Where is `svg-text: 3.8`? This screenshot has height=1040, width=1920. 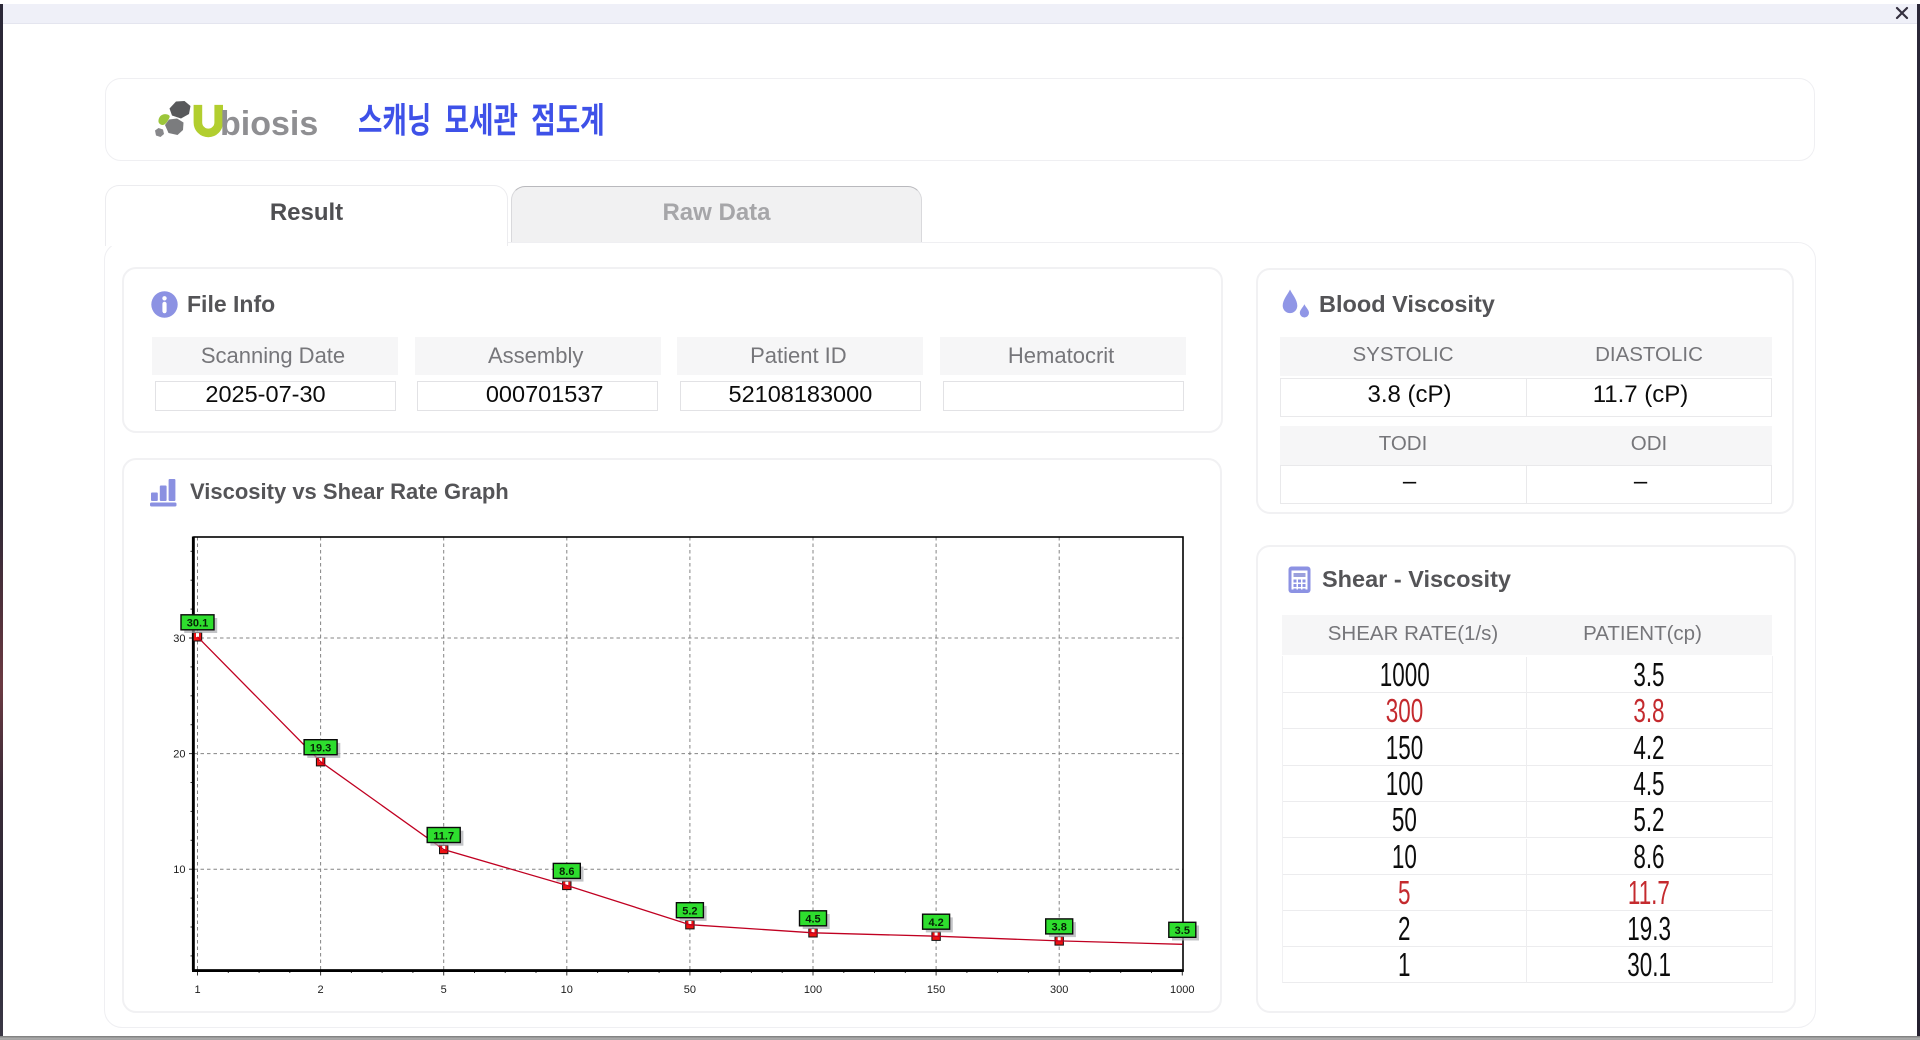
svg-text: 3.8 is located at coordinates (1059, 928).